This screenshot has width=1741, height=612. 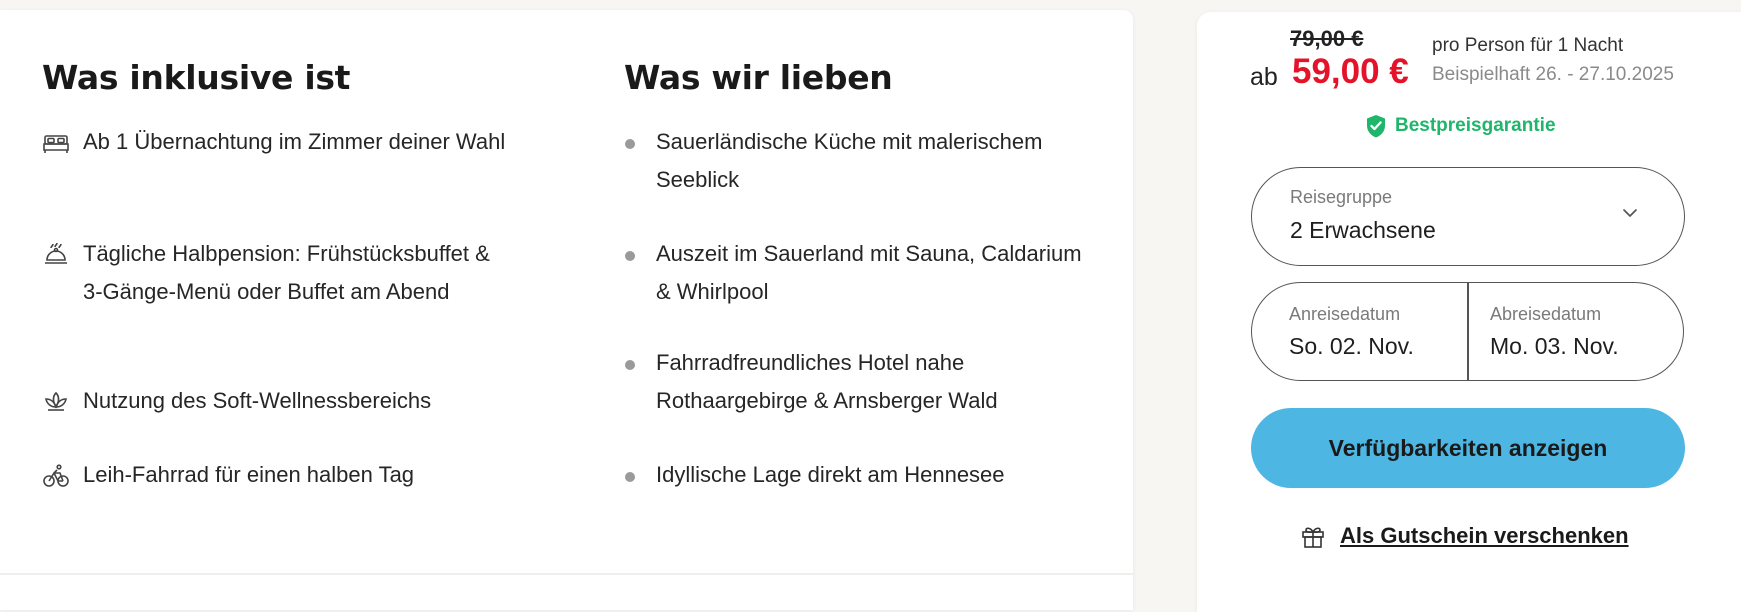 I want to click on price-example-dates: Beispielhaft 26. - 27.10.2025, so click(x=1553, y=74).